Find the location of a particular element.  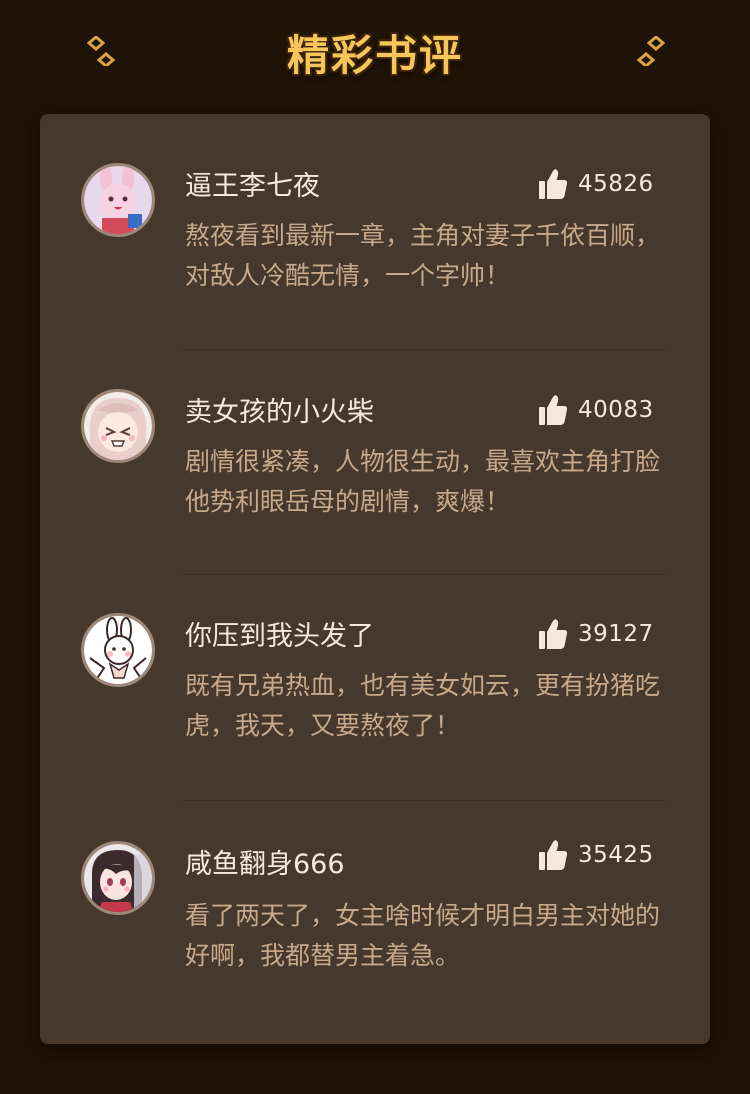

ornament-right-icon is located at coordinates (581, 51).